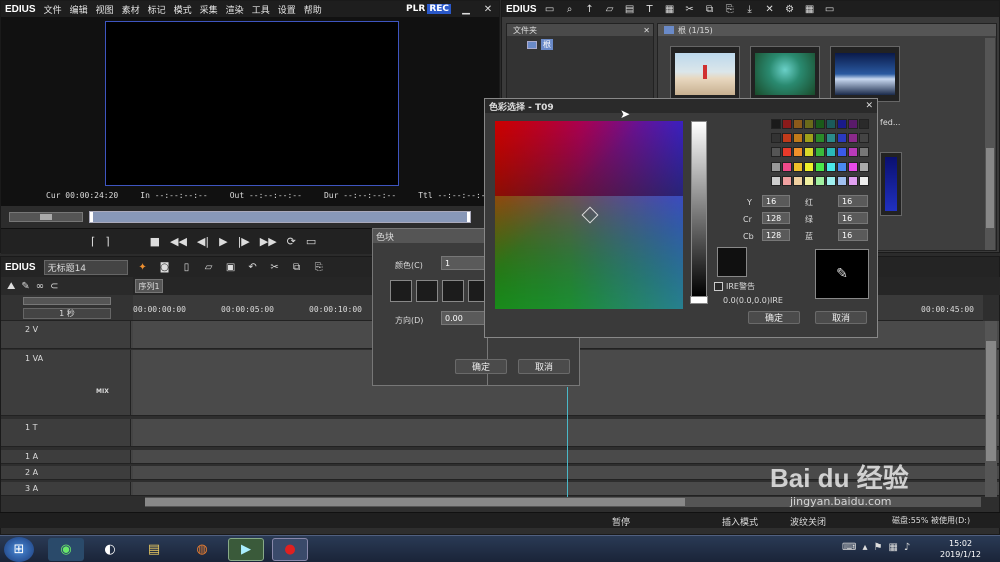 Image resolution: width=1000 pixels, height=562 pixels. Describe the element at coordinates (730, 9) in the screenshot. I see `paste-icon: ⎘` at that location.